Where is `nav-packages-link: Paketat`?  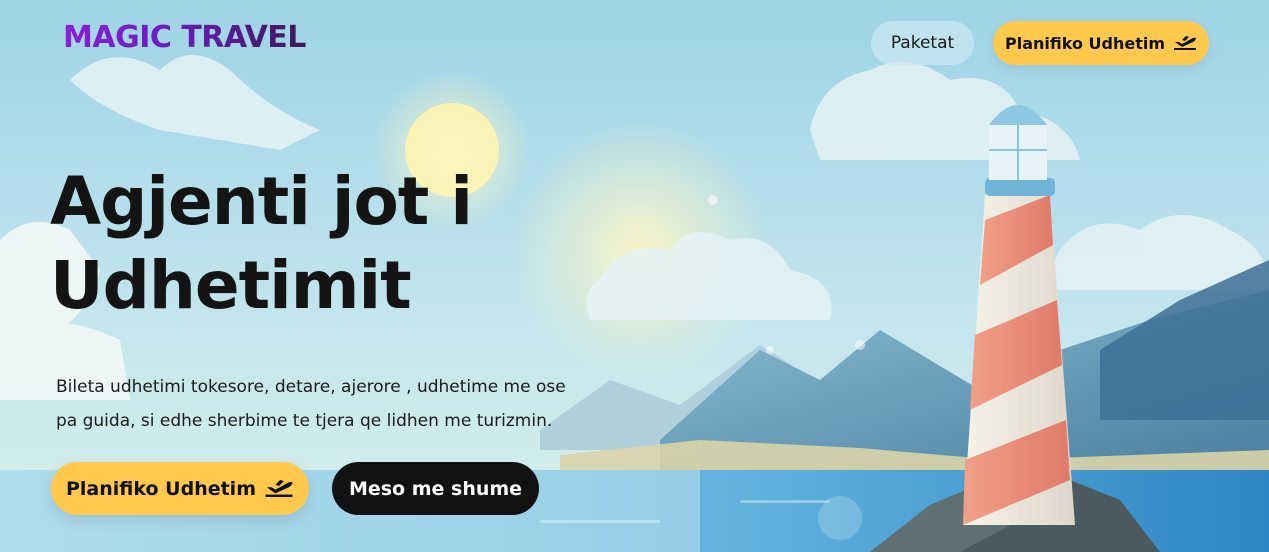 nav-packages-link: Paketat is located at coordinates (922, 43).